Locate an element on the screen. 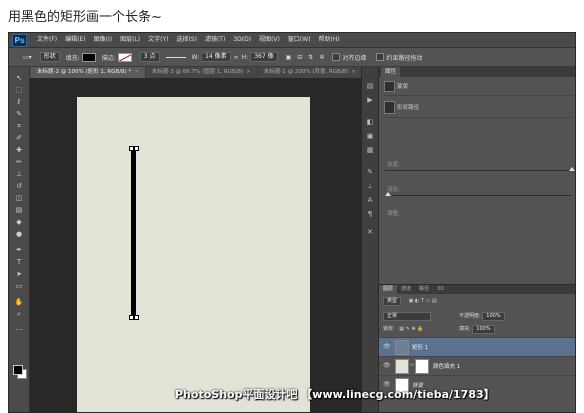 The width and height of the screenshot is (584, 413). anchor-point-top-right is located at coordinates (136, 148).